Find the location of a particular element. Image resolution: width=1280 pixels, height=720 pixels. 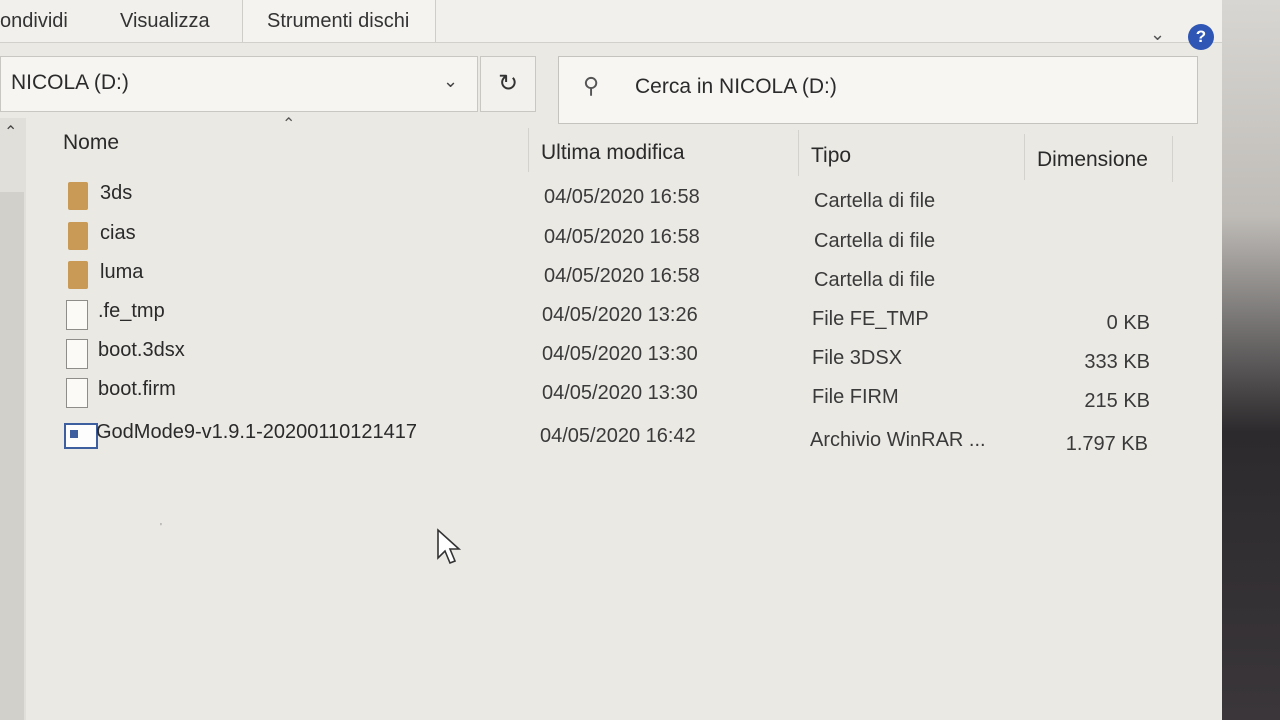

address-bar: NICOLA (D:) ⌄ is located at coordinates (239, 84).